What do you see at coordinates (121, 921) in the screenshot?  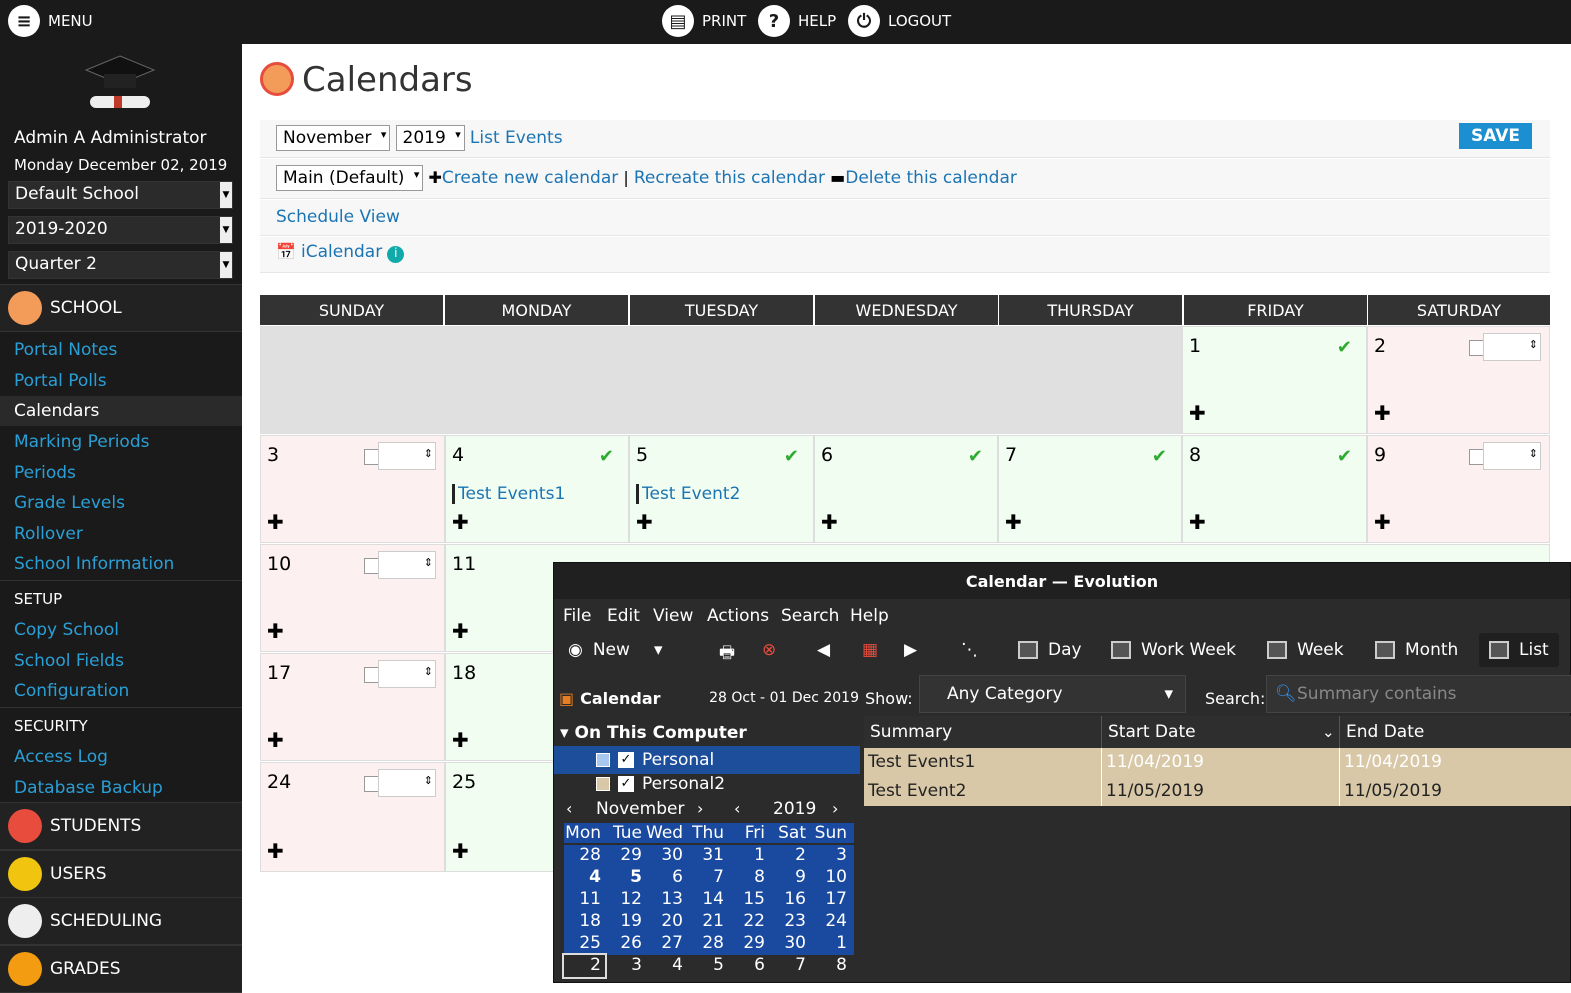 I see `scheduling-section: SCHEDULING` at bounding box center [121, 921].